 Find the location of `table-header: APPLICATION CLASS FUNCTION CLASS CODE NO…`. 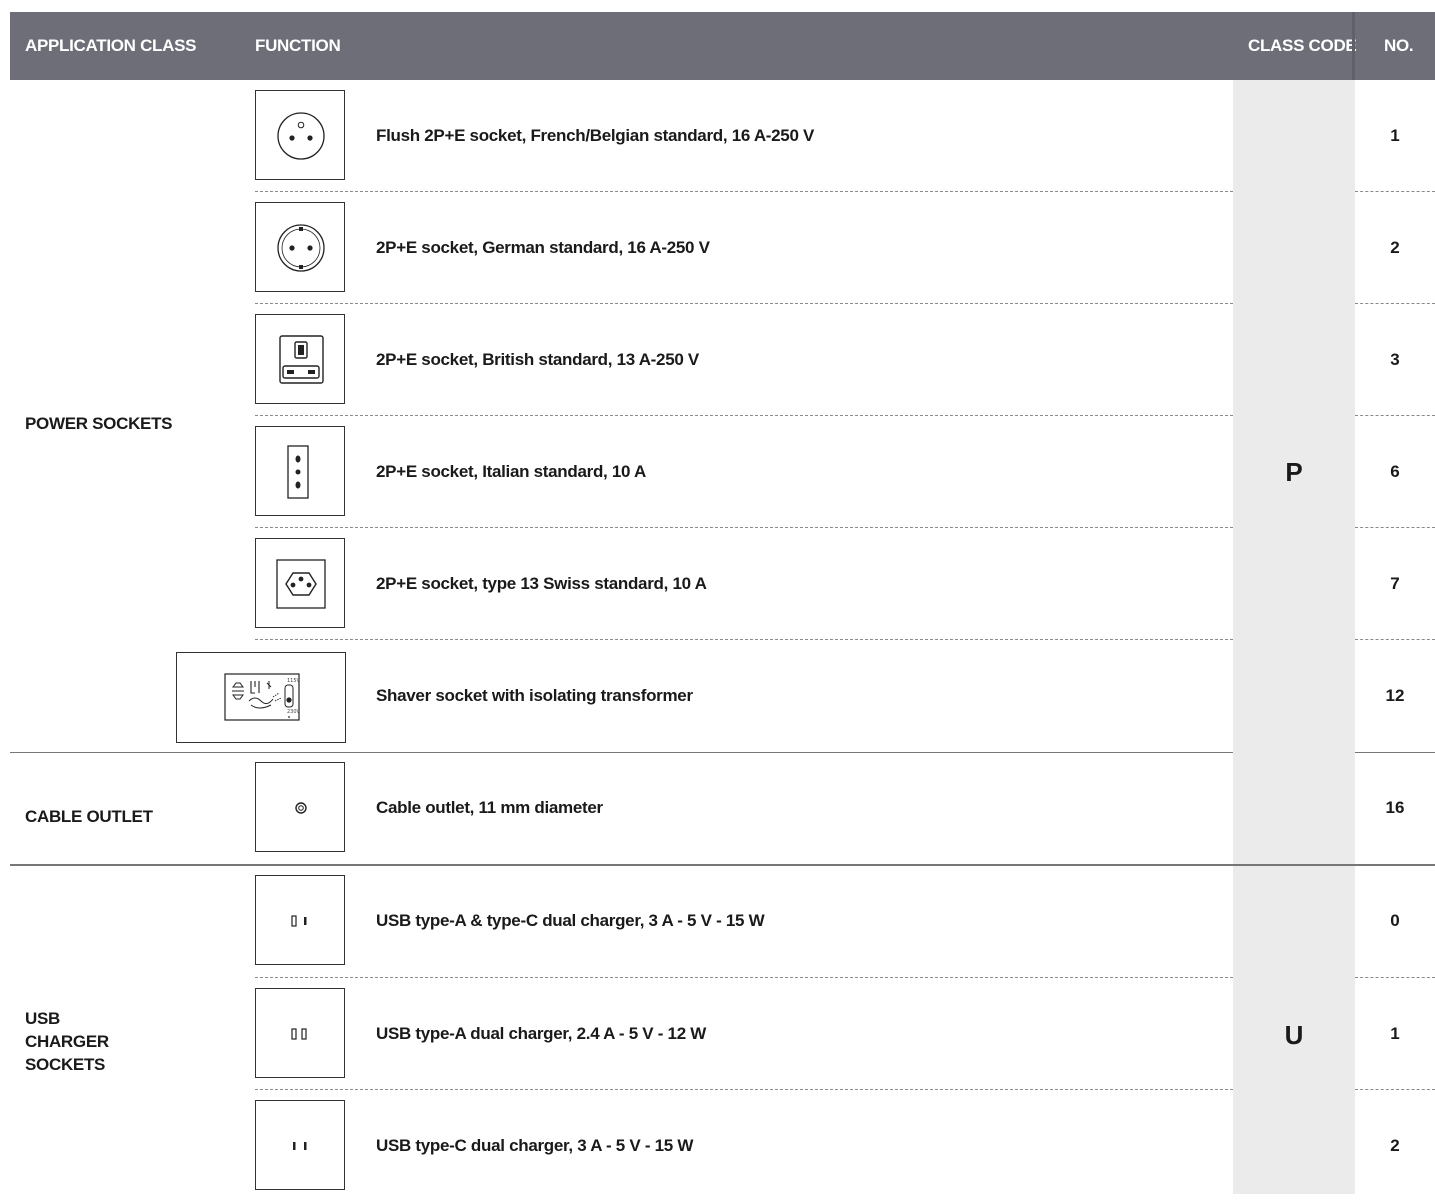

table-header: APPLICATION CLASS FUNCTION CLASS CODE NO… is located at coordinates (722, 46).